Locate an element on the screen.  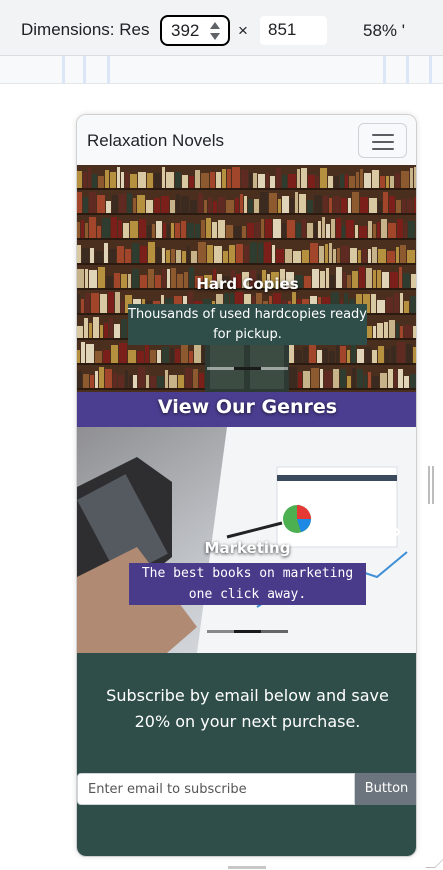
navbar: Relaxation Novels is located at coordinates (246, 140).